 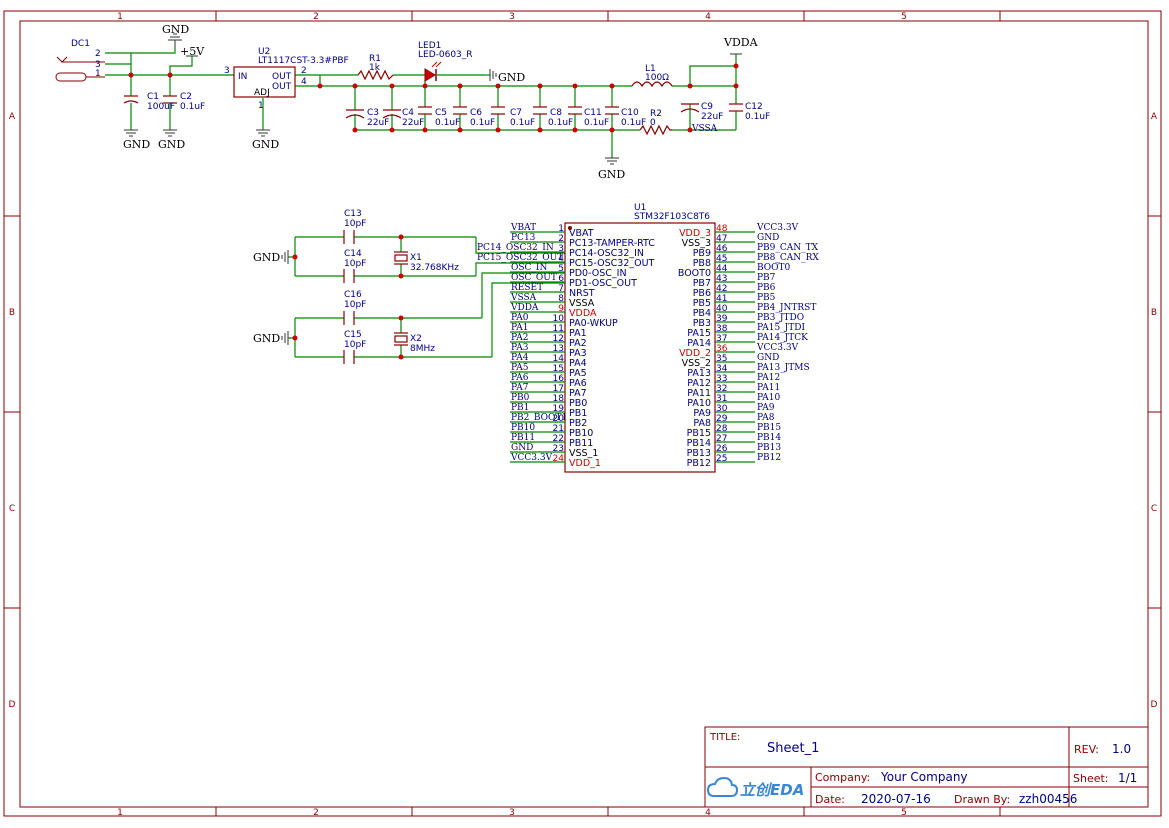 What do you see at coordinates (227, 71) in the screenshot?
I see `u2-pin-num: 3` at bounding box center [227, 71].